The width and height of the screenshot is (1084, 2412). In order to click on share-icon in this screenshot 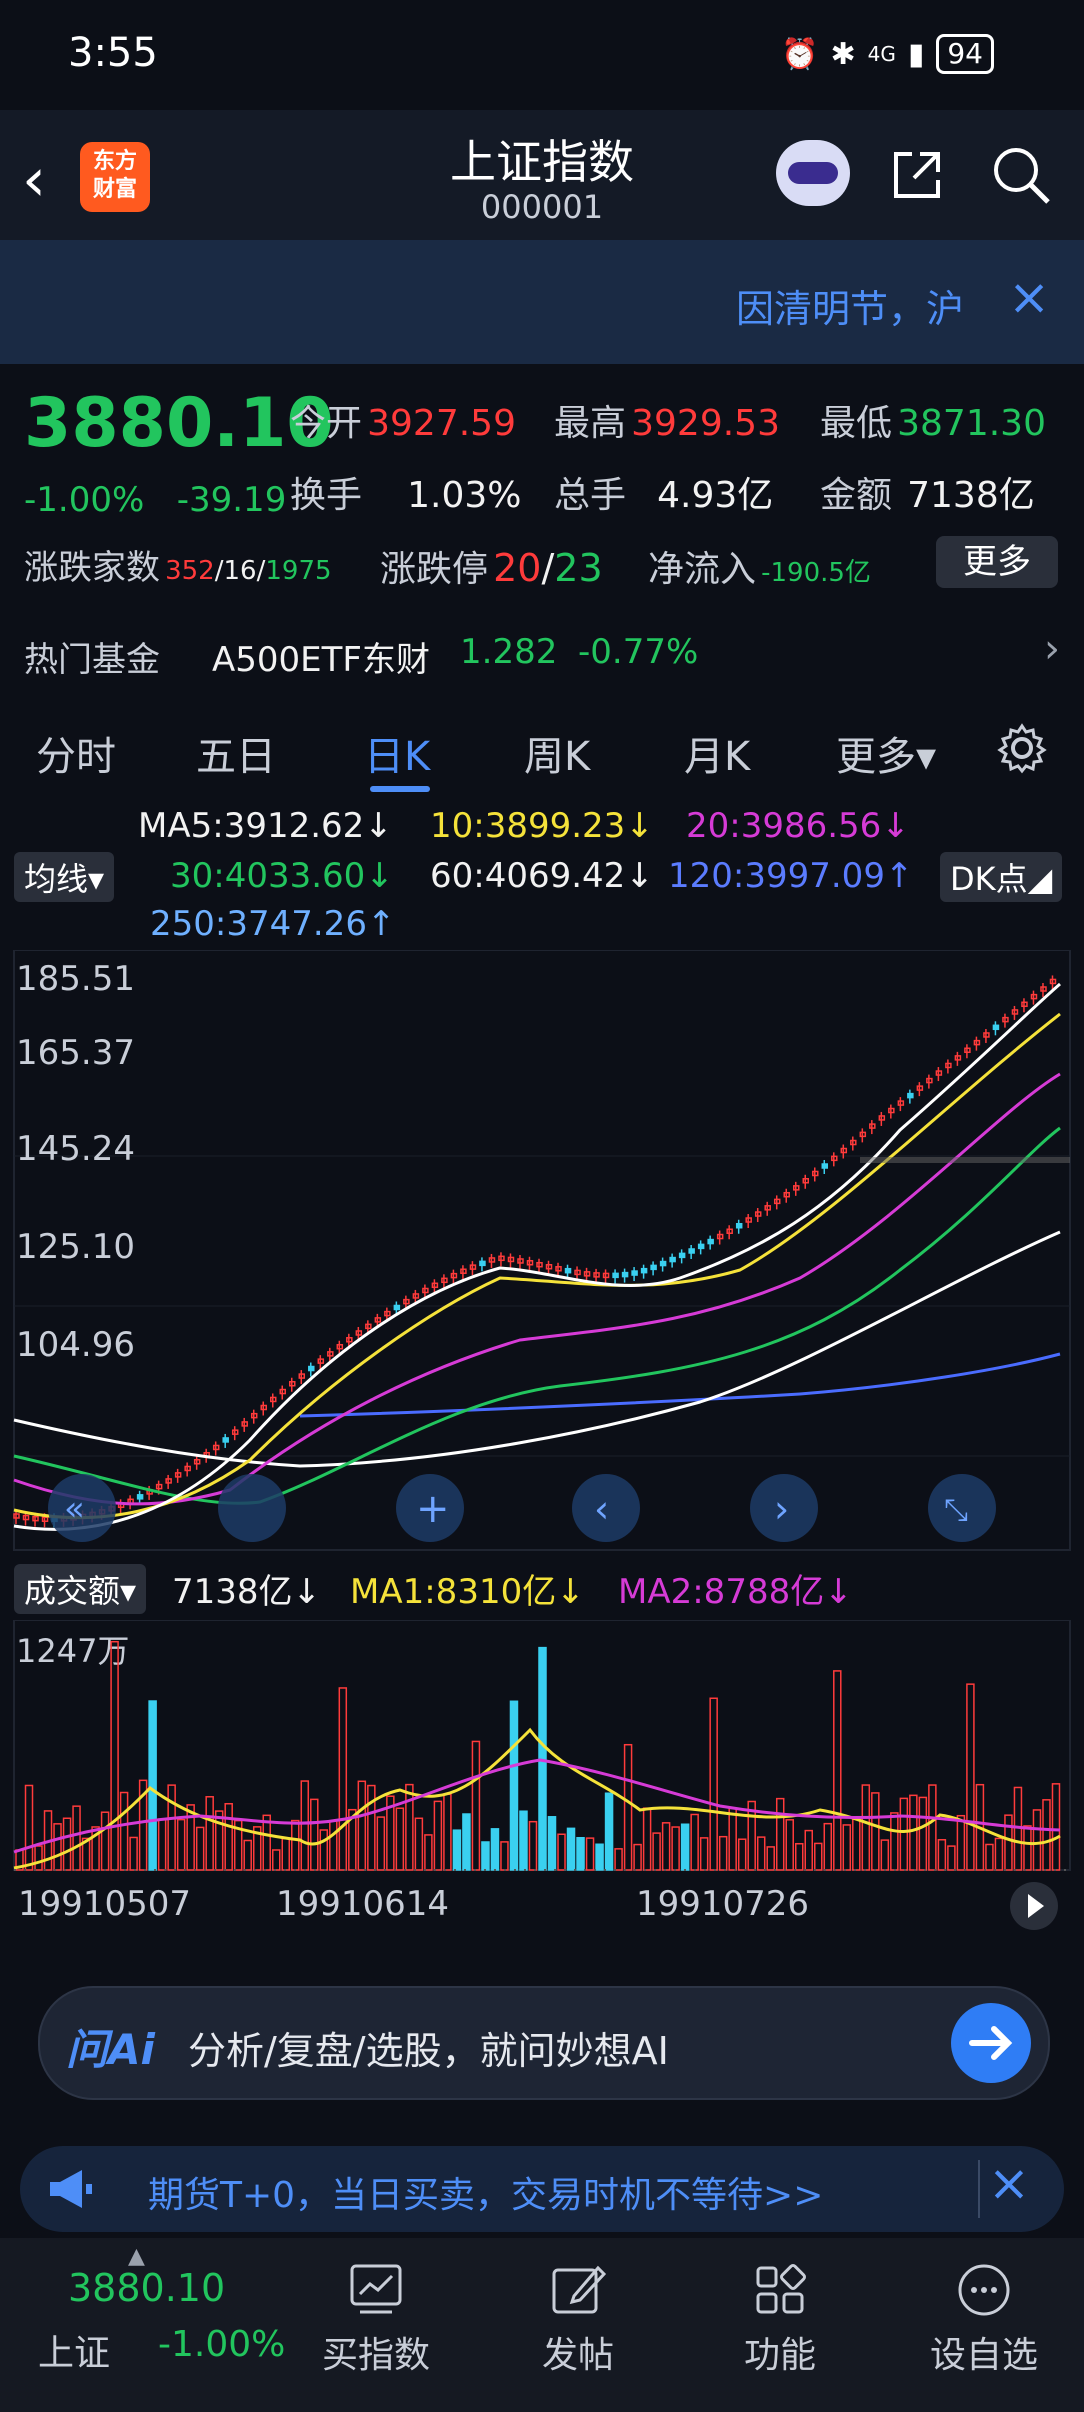, I will do `click(917, 175)`.